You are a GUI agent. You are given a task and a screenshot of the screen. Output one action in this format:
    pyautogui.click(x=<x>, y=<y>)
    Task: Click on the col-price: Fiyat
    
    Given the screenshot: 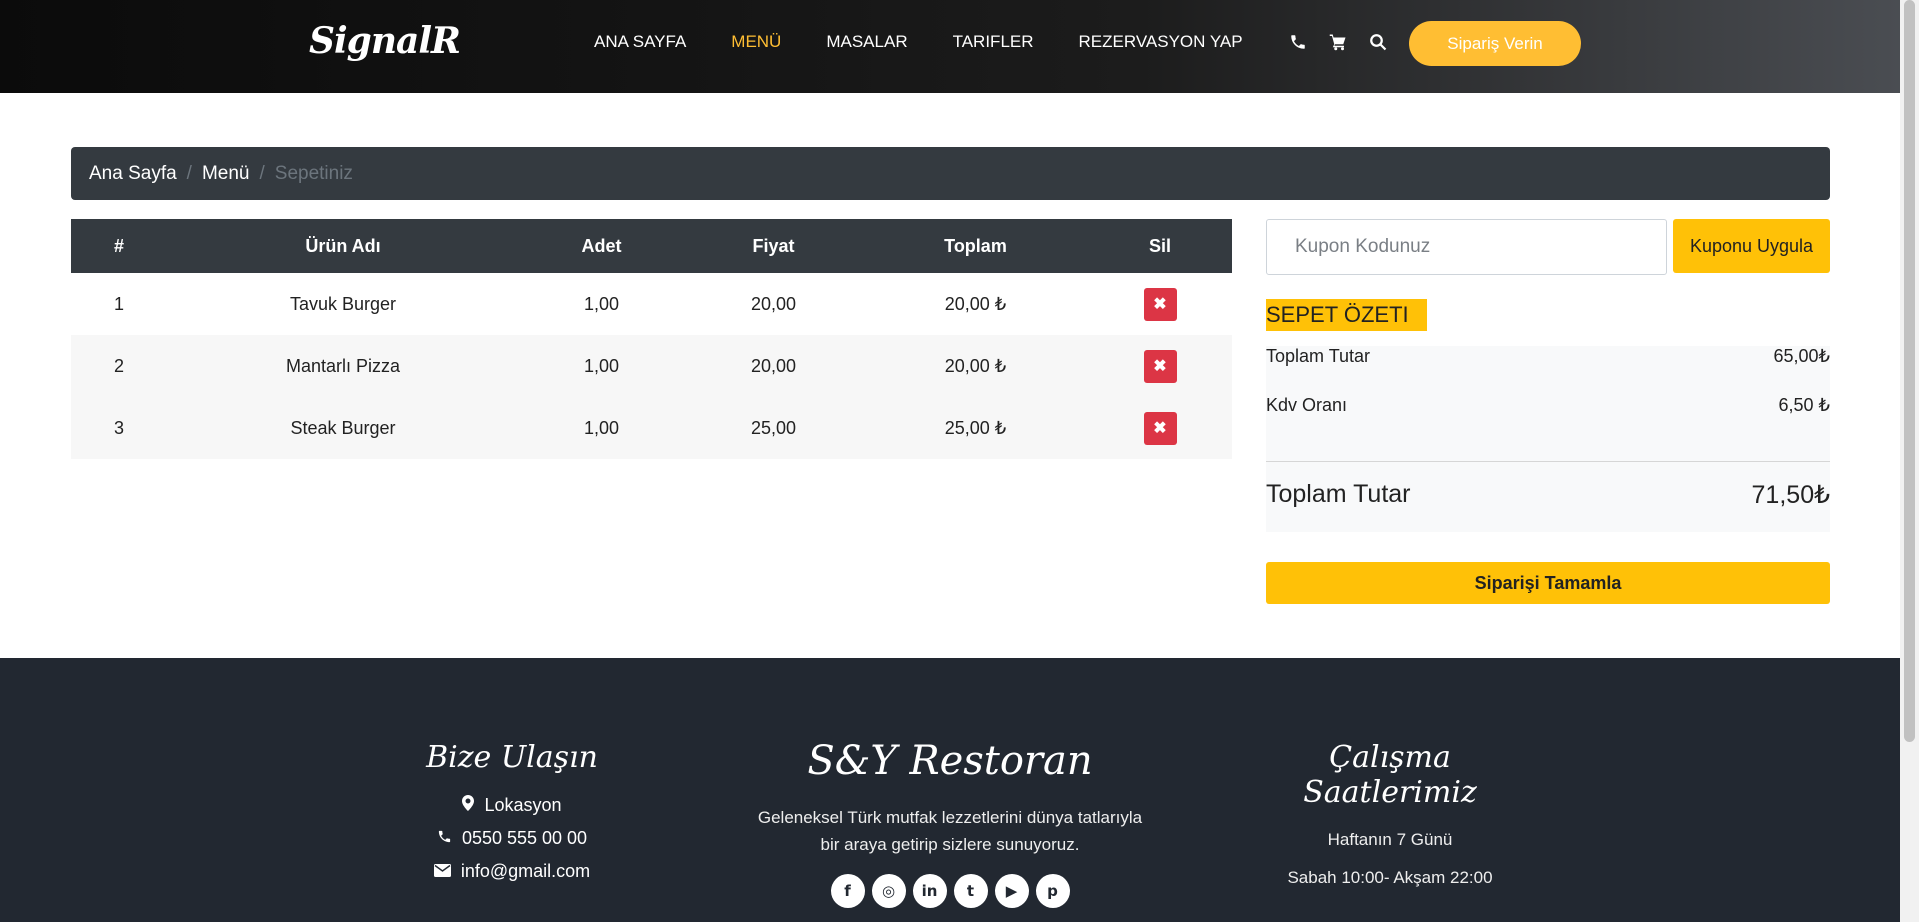 What is the action you would take?
    pyautogui.click(x=773, y=246)
    